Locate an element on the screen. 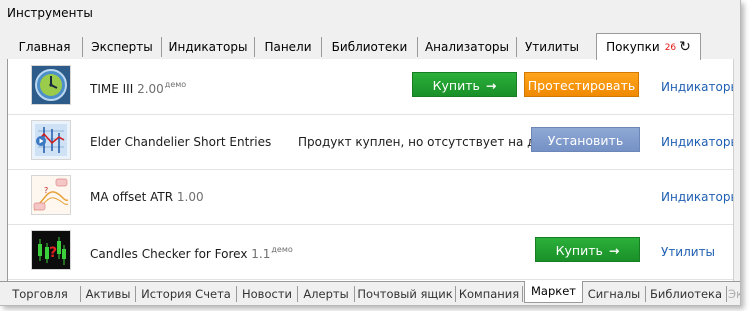 This screenshot has width=750, height=311. product-title: Elder Chandelier Short Entries is located at coordinates (180, 142).